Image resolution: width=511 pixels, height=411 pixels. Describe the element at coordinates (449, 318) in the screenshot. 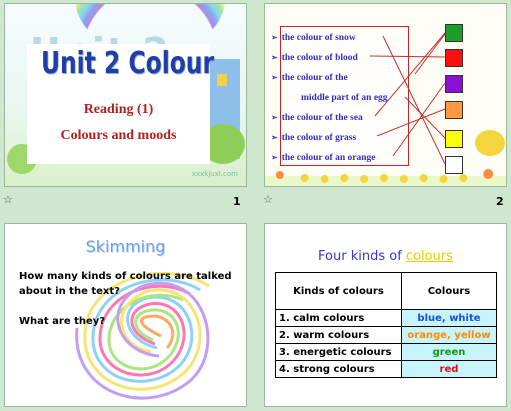

I see `table-cell-colours: blue, white` at that location.